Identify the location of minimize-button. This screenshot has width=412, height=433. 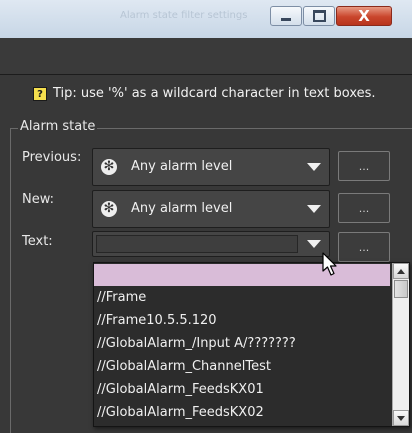
(286, 16).